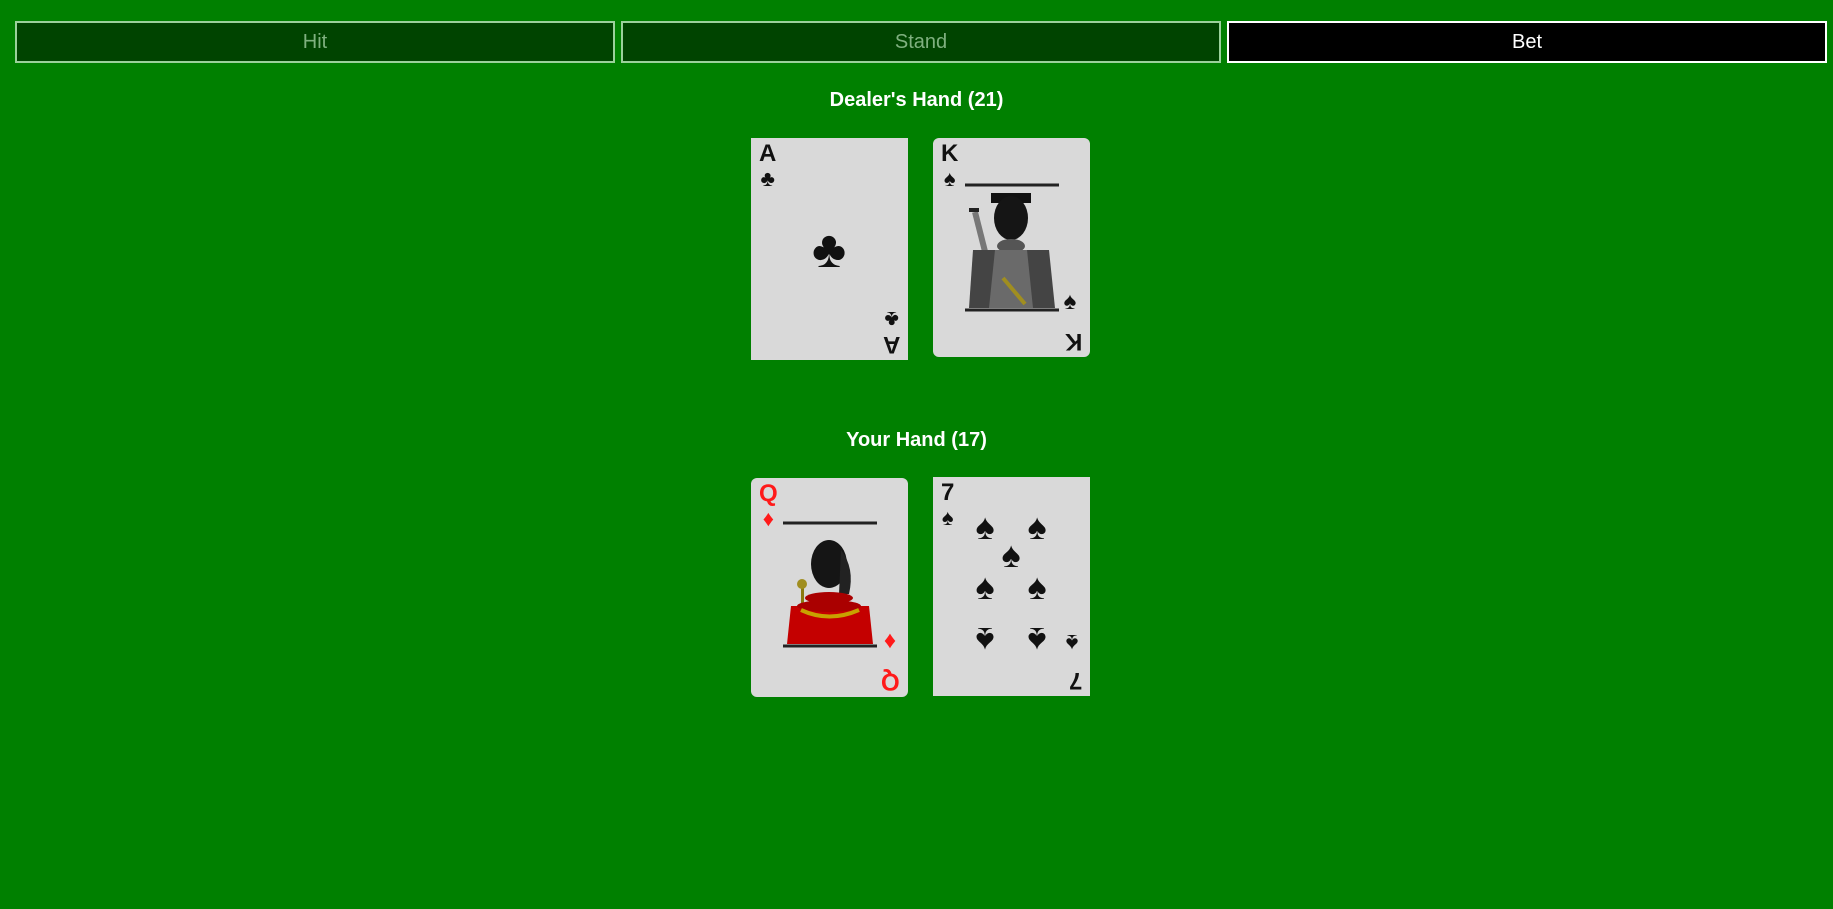 The width and height of the screenshot is (1833, 909). Describe the element at coordinates (890, 681) in the screenshot. I see `card-index-bottom: Q` at that location.